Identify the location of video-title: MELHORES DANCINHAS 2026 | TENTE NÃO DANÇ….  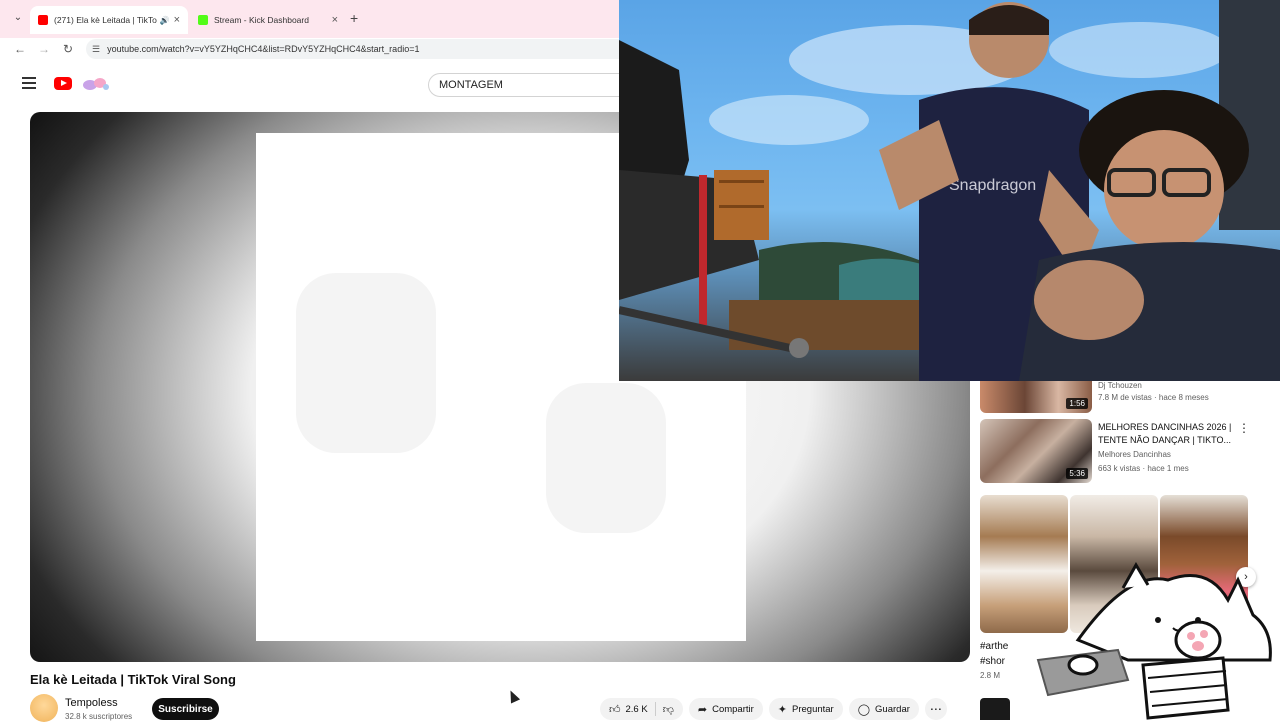
(1168, 434).